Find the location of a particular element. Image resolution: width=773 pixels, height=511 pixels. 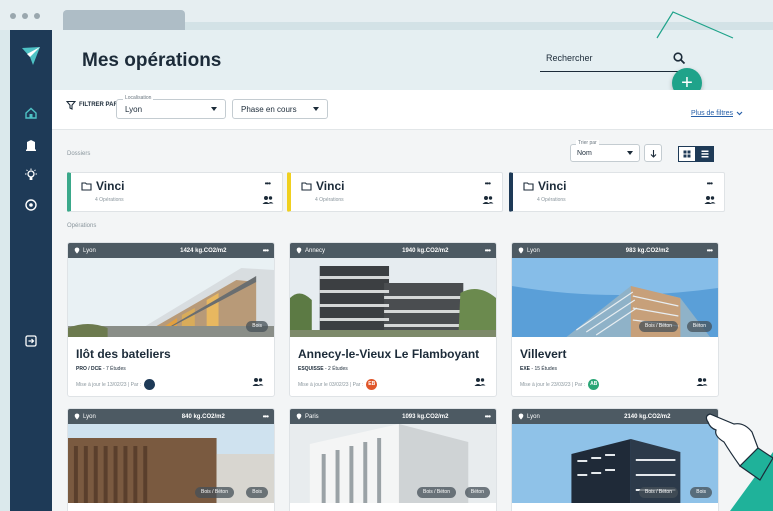

browser-tab is located at coordinates (124, 20).